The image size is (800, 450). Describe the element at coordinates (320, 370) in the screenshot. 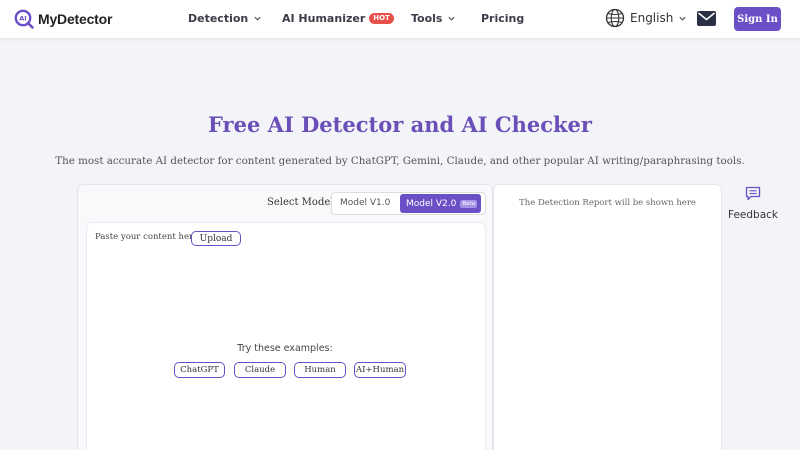

I see `example-human-button: Human` at that location.